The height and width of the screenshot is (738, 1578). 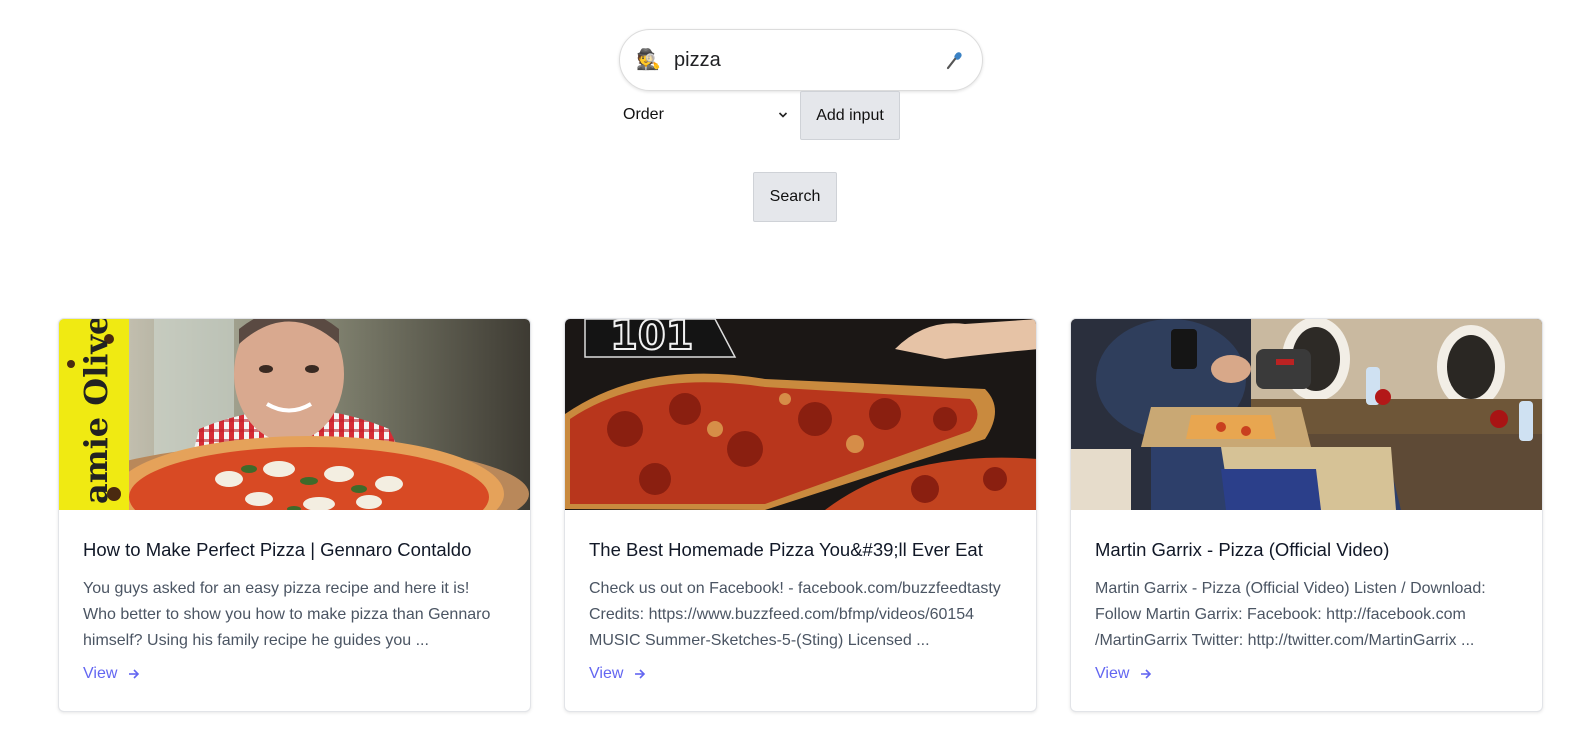 I want to click on chevron-down-icon, so click(x=783, y=115).